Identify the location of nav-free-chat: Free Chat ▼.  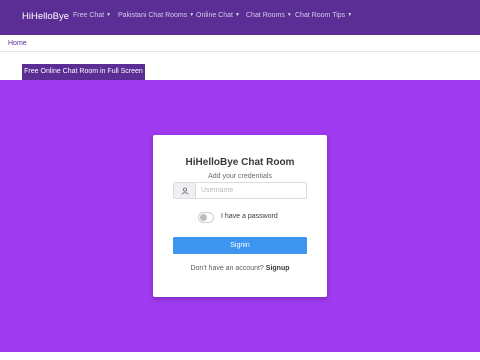
(92, 15).